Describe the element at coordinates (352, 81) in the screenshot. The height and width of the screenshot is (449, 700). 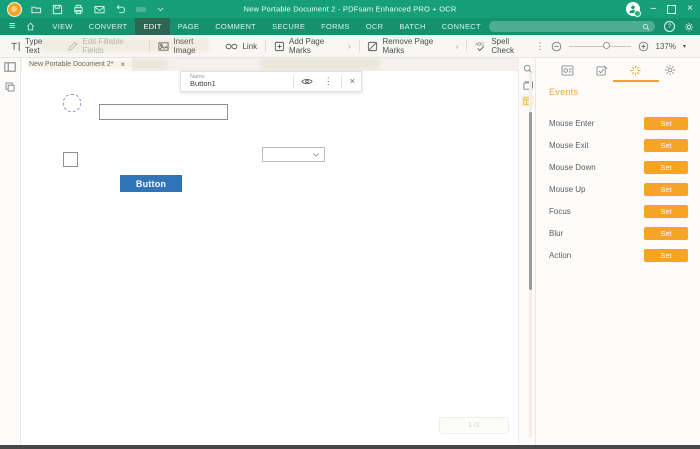
I see `popup-close-icon: ×` at that location.